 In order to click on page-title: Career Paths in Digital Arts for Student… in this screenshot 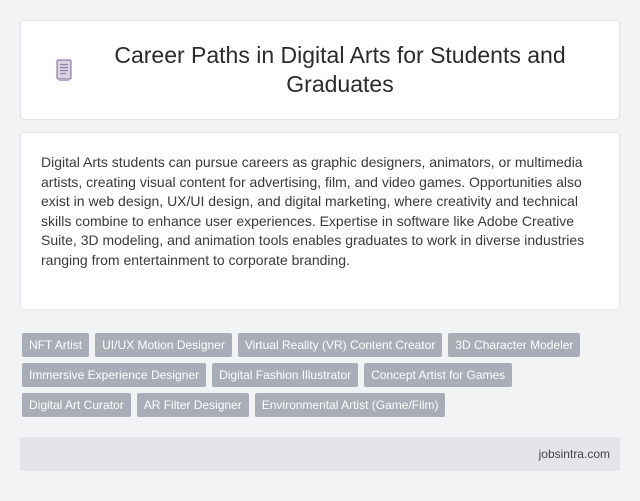, I will do `click(340, 69)`.